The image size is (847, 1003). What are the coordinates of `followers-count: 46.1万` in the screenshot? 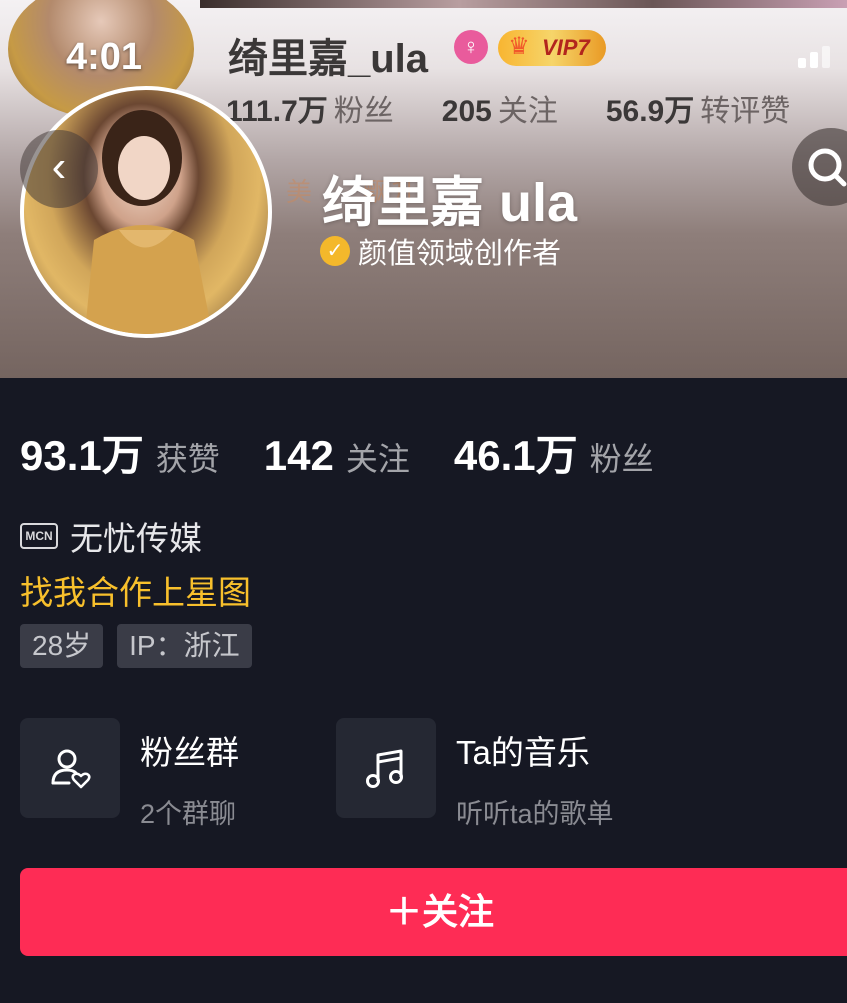 It's located at (516, 452).